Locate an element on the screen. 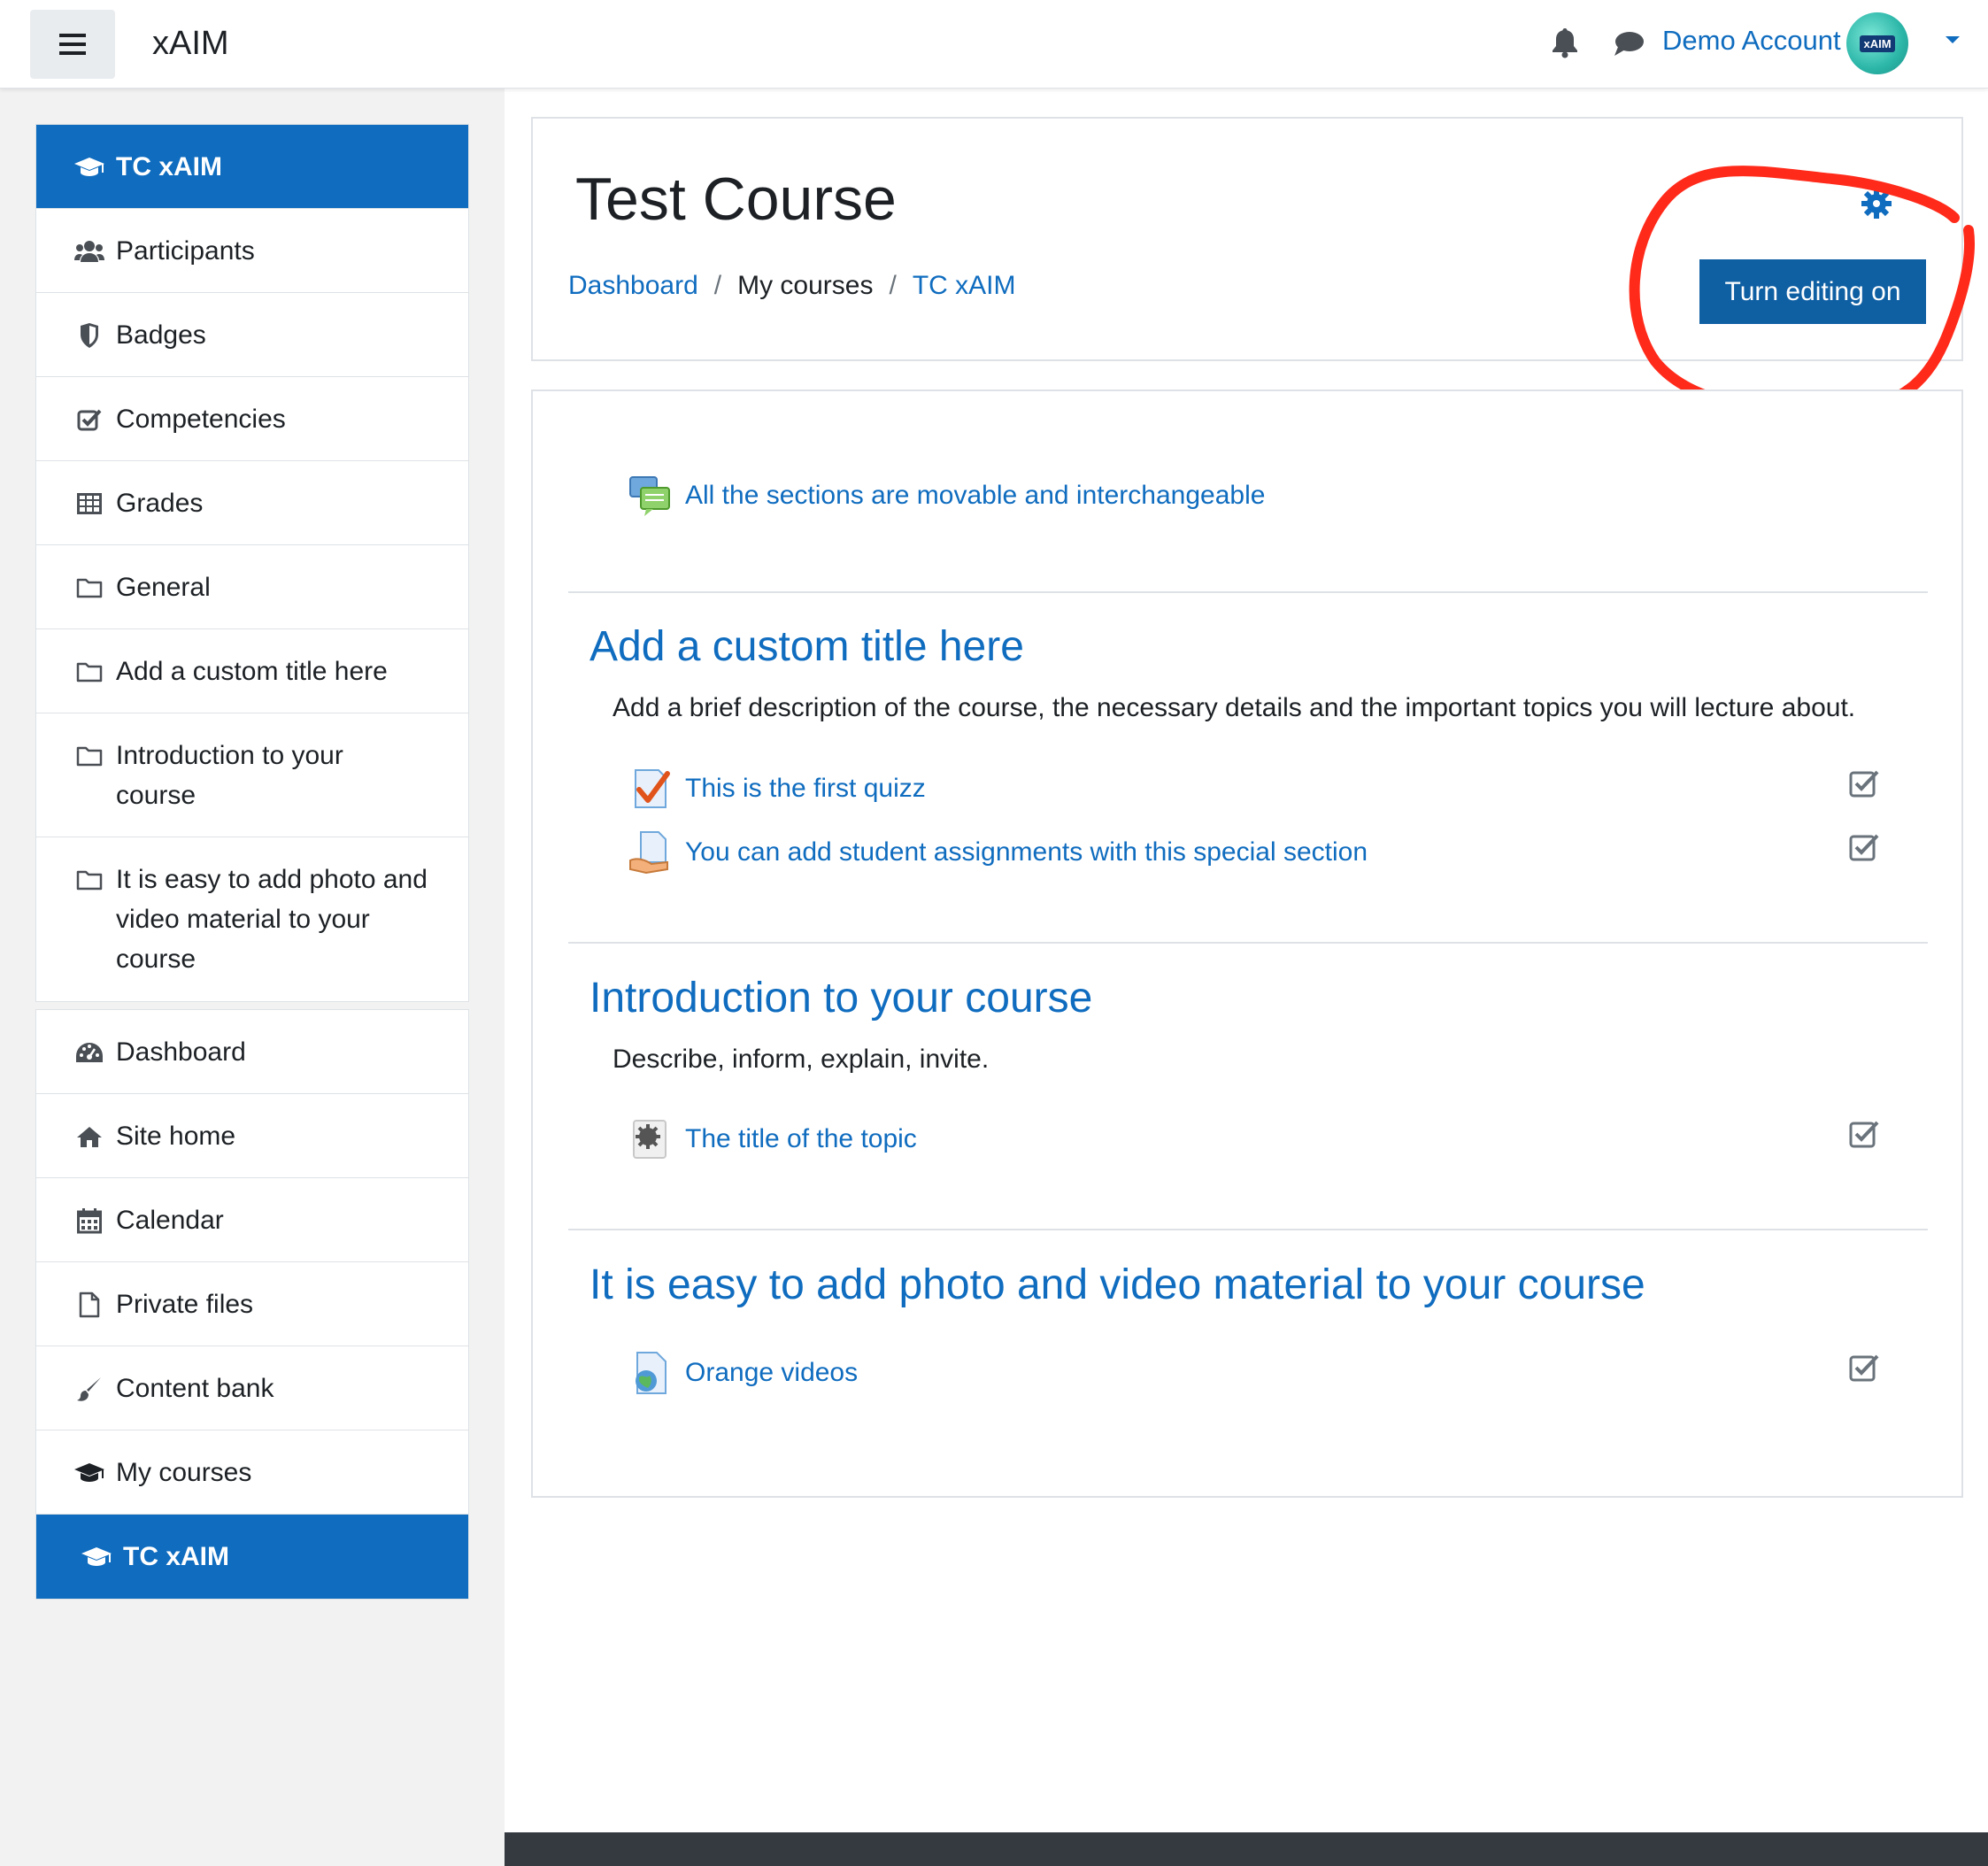  nav-item-content-bank: Content bank is located at coordinates (252, 1388).